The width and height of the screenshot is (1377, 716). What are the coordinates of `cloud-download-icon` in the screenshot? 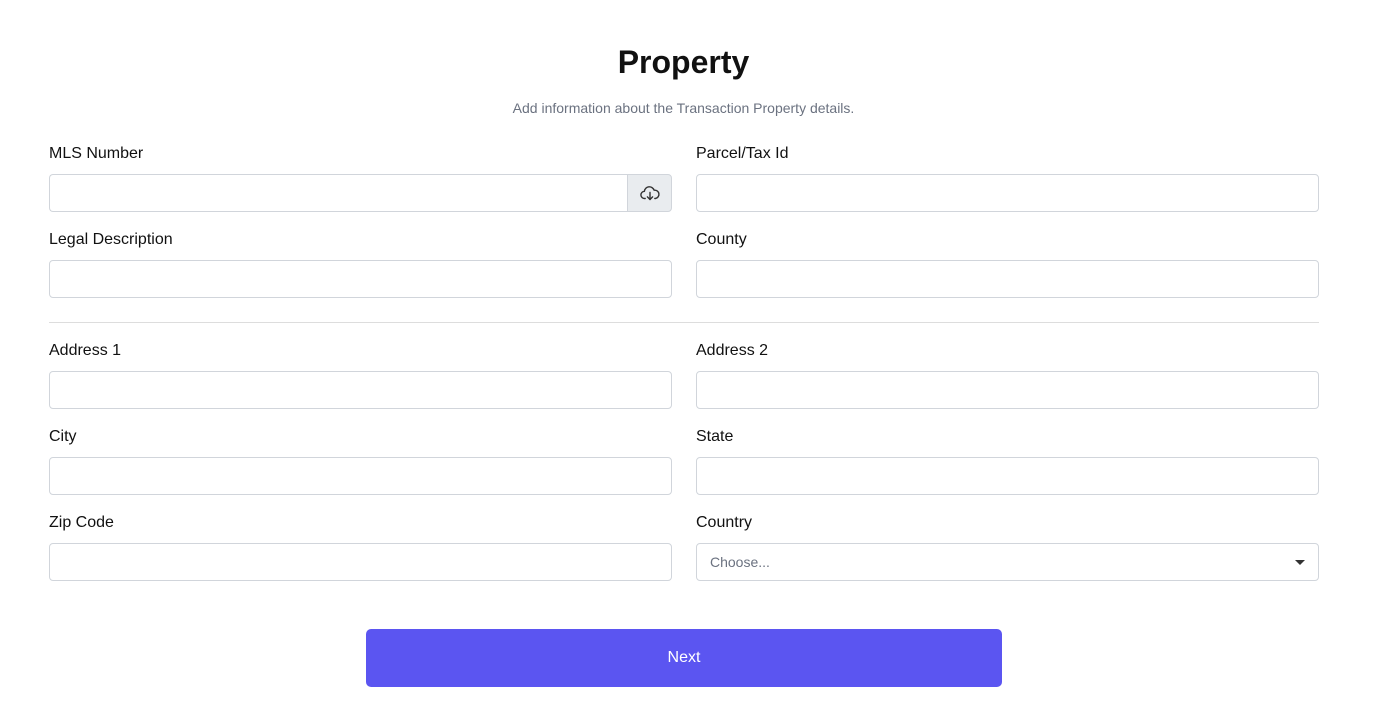 It's located at (649, 193).